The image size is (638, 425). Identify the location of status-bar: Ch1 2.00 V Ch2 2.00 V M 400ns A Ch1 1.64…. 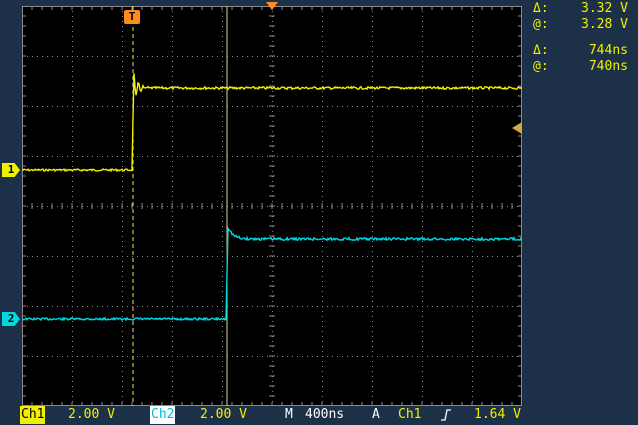
(273, 415).